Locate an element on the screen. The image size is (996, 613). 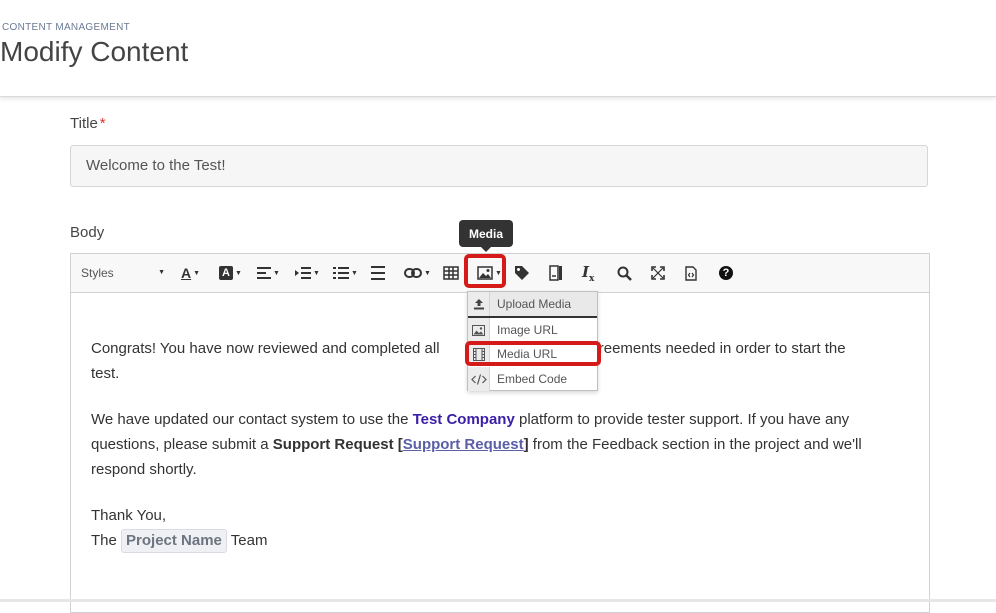
list-button: ▼ is located at coordinates (345, 273).